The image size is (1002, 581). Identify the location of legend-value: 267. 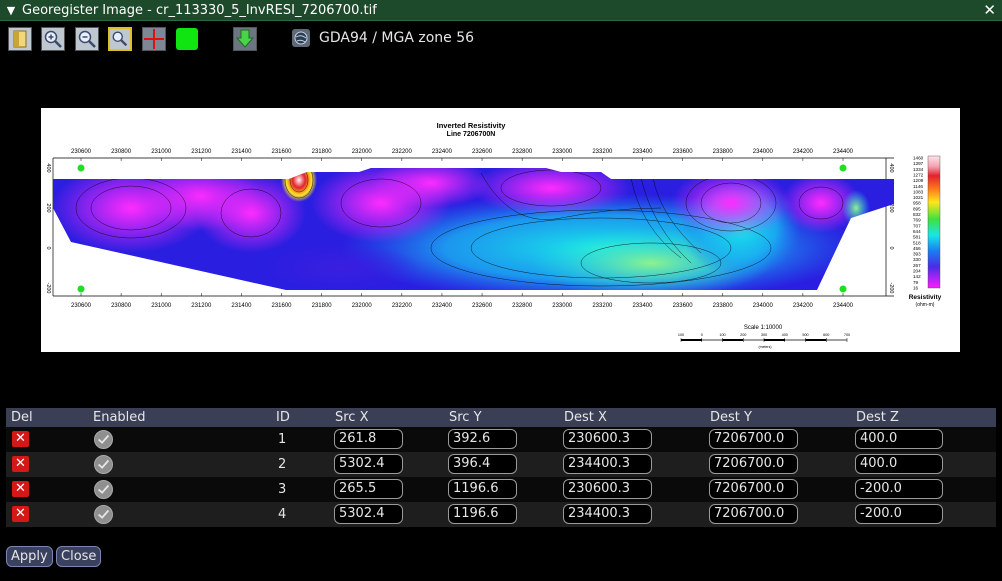
(917, 265).